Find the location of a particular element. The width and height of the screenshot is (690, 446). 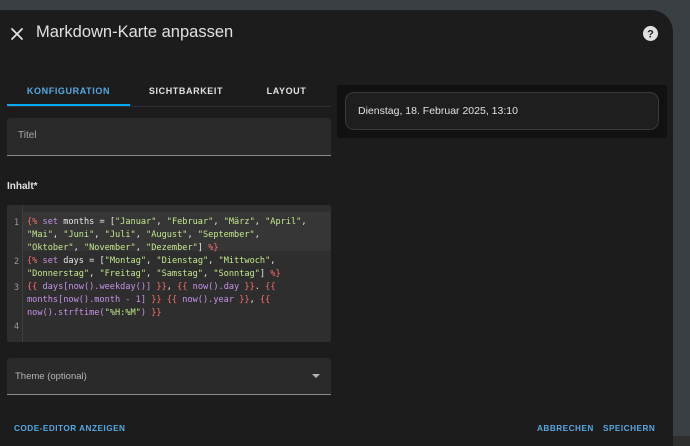

tab-configuration: KONFIGURATION is located at coordinates (68, 91).